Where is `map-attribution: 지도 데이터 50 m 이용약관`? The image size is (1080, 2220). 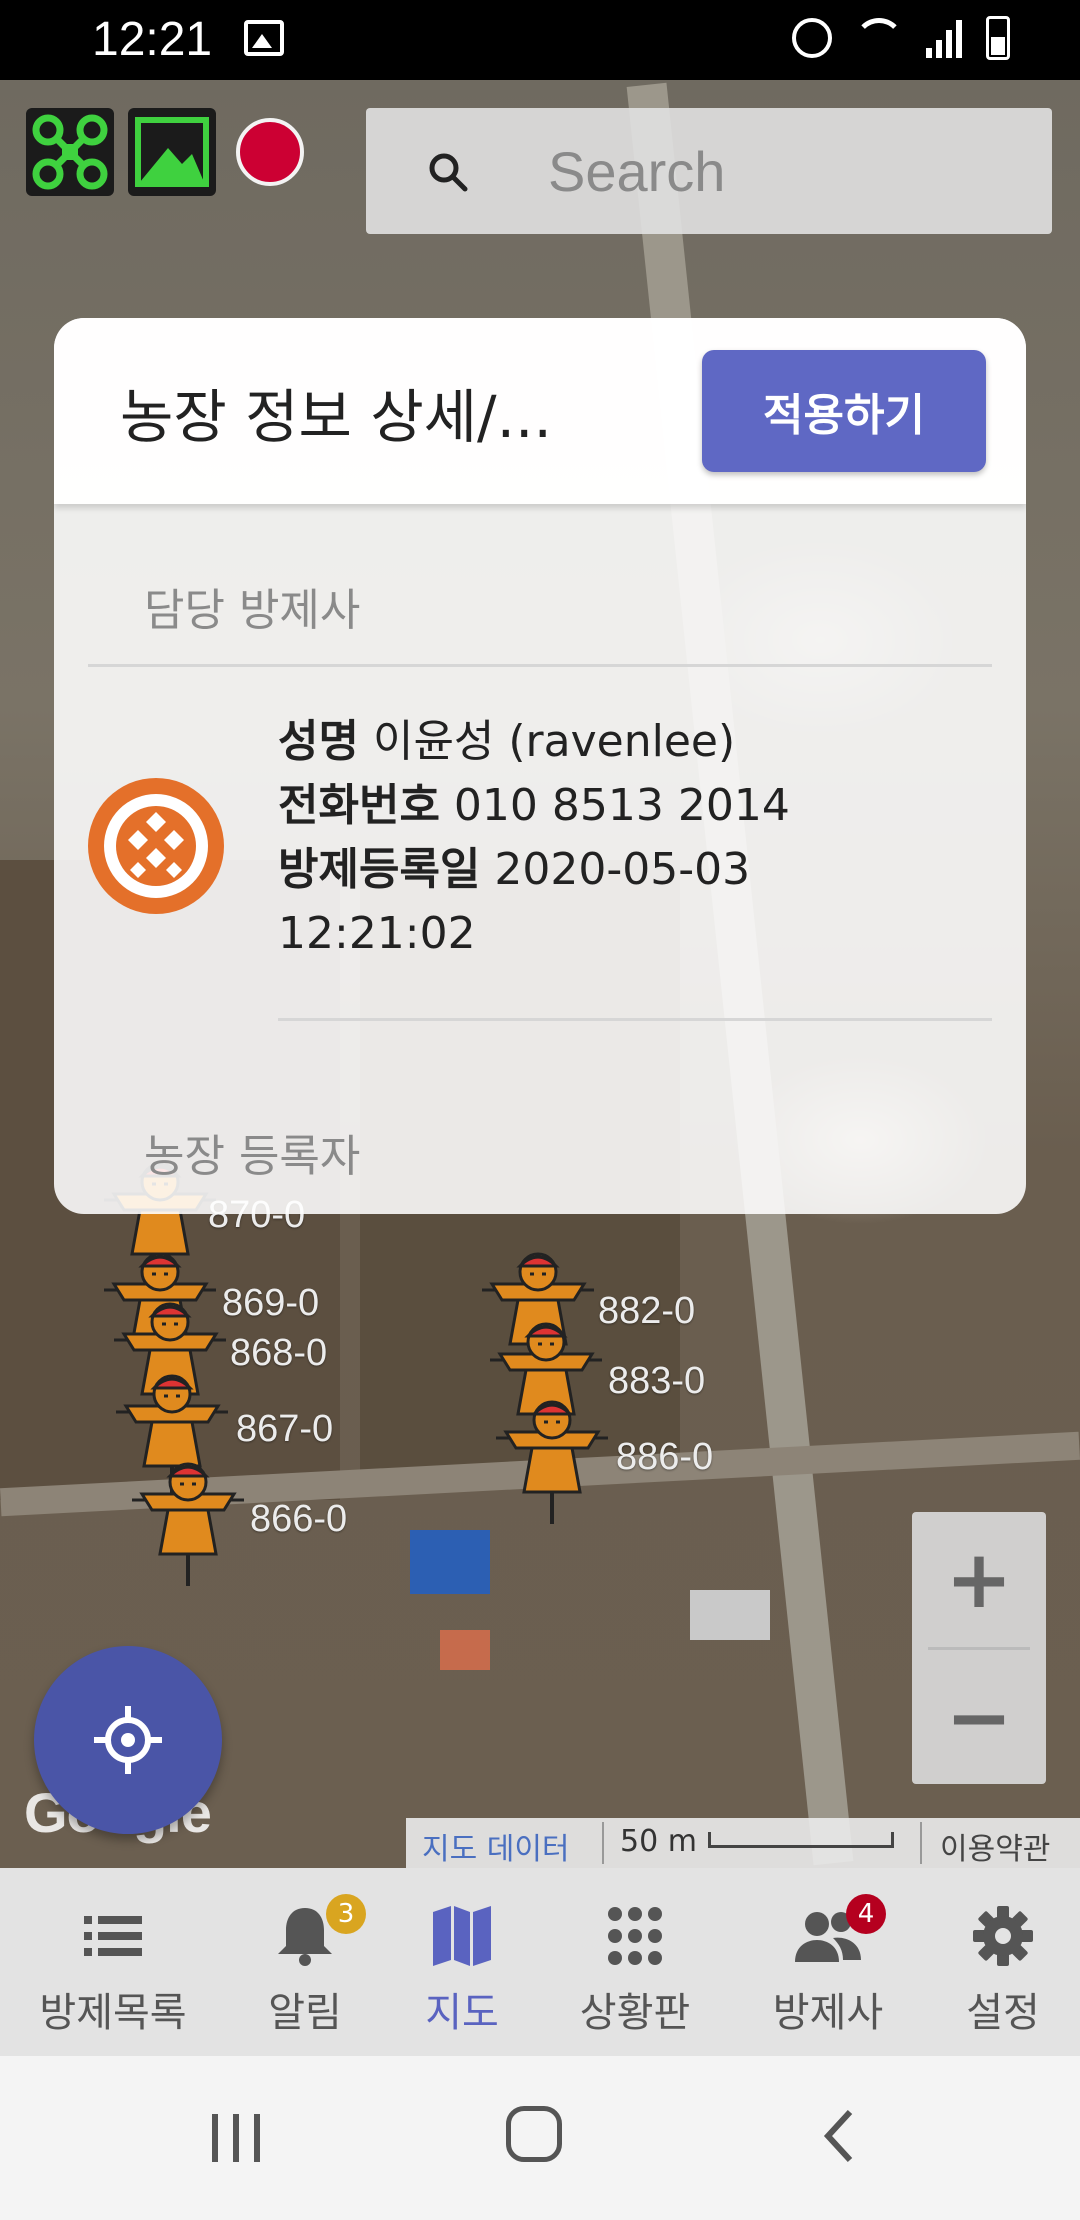
map-attribution: 지도 데이터 50 m 이용약관 is located at coordinates (743, 1843).